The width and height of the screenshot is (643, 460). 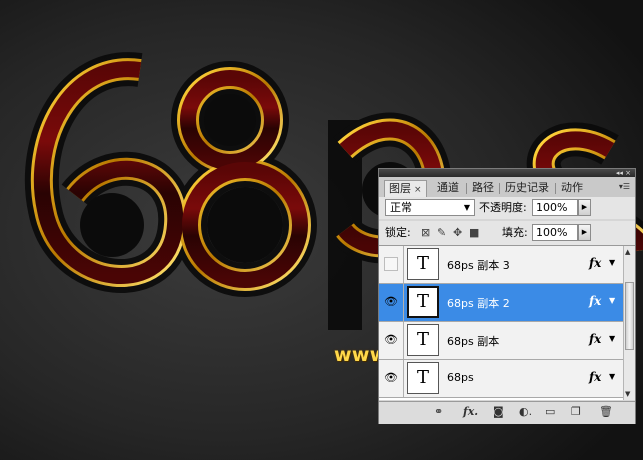 What do you see at coordinates (555, 232) in the screenshot?
I see `fill-input: 100%` at bounding box center [555, 232].